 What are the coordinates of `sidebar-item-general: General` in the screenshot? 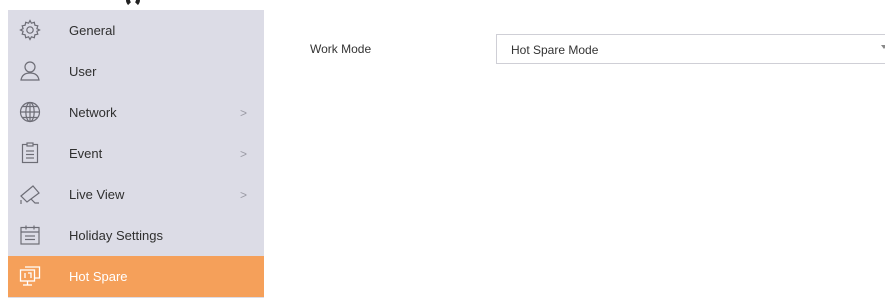 It's located at (136, 30).